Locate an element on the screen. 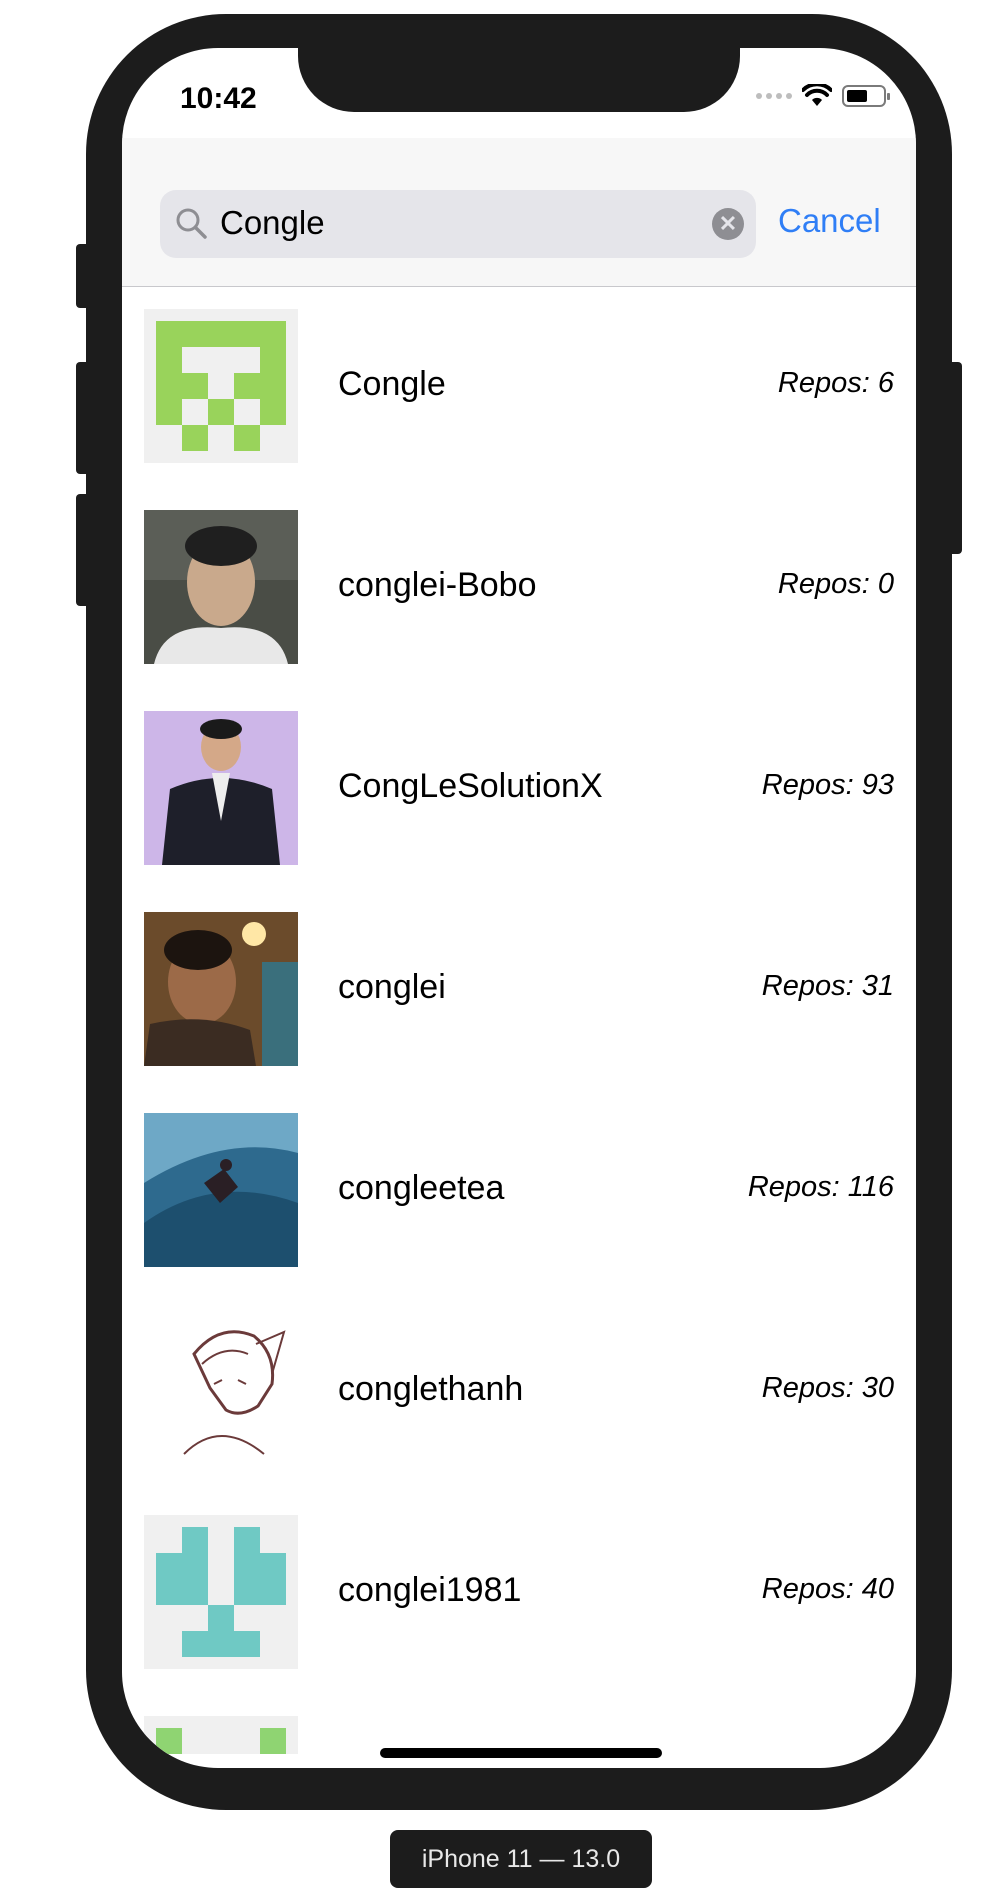 This screenshot has width=990, height=1902. volume-up-button is located at coordinates (83, 418).